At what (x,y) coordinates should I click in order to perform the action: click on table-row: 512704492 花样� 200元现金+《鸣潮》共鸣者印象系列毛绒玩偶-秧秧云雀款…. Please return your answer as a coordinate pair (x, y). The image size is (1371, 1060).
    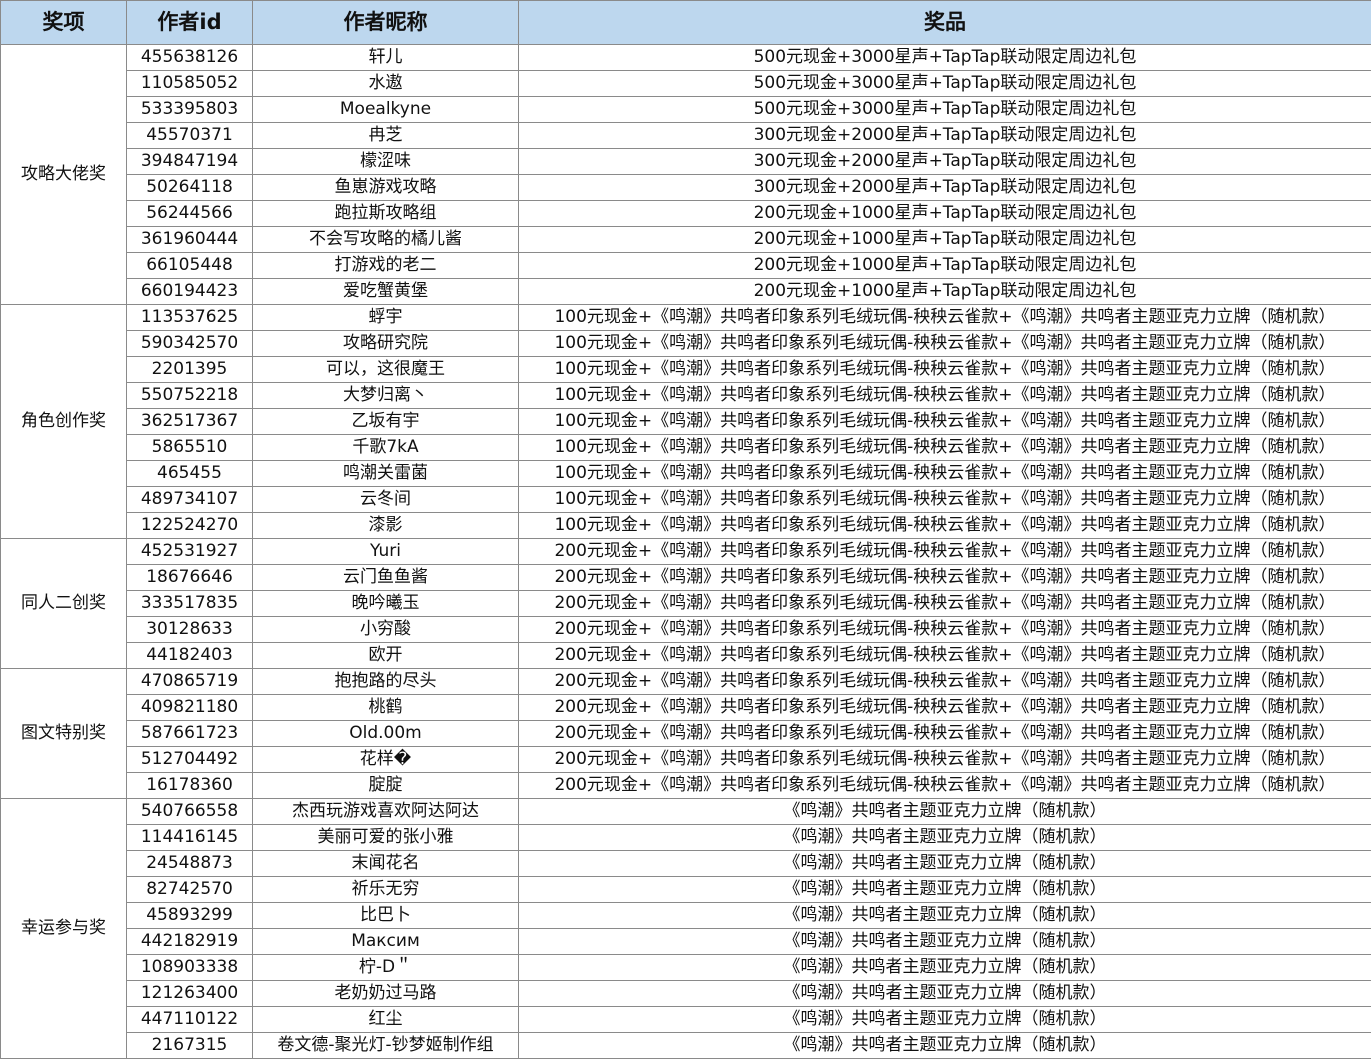
    Looking at the image, I should click on (686, 759).